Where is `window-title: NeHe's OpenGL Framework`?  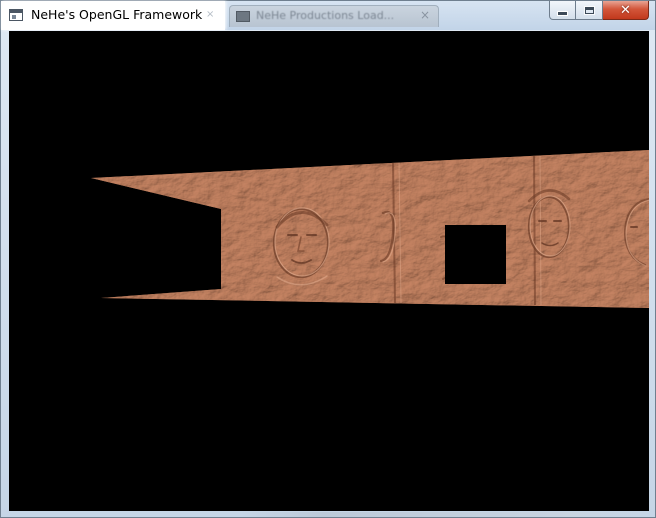
window-title: NeHe's OpenGL Framework is located at coordinates (117, 14).